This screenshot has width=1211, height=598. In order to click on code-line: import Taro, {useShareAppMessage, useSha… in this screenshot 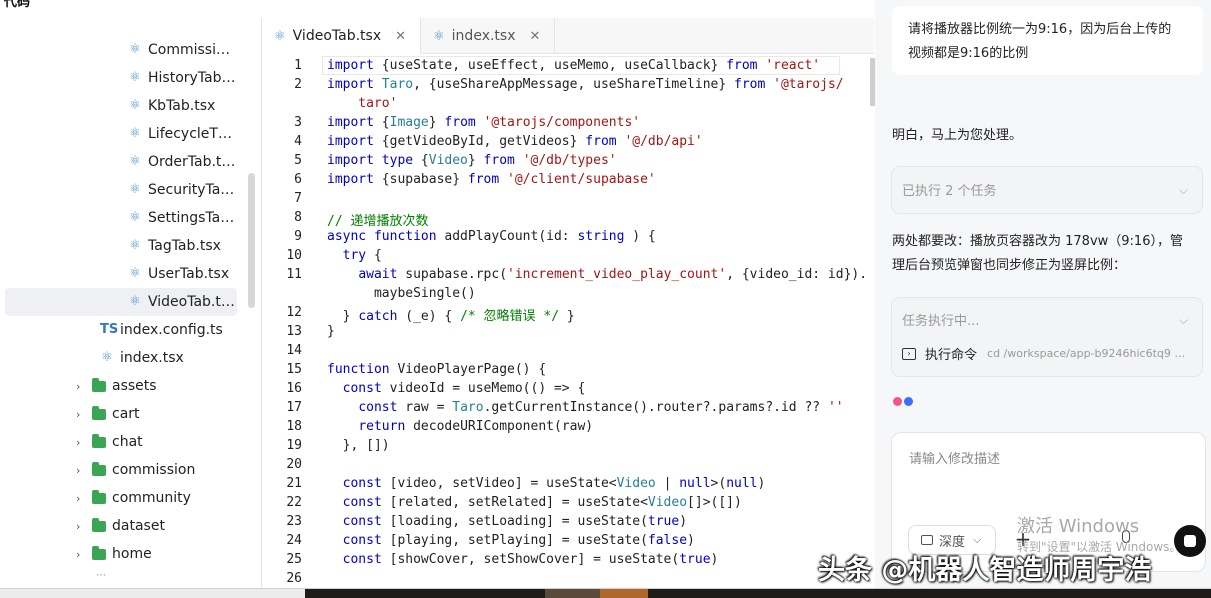, I will do `click(585, 84)`.